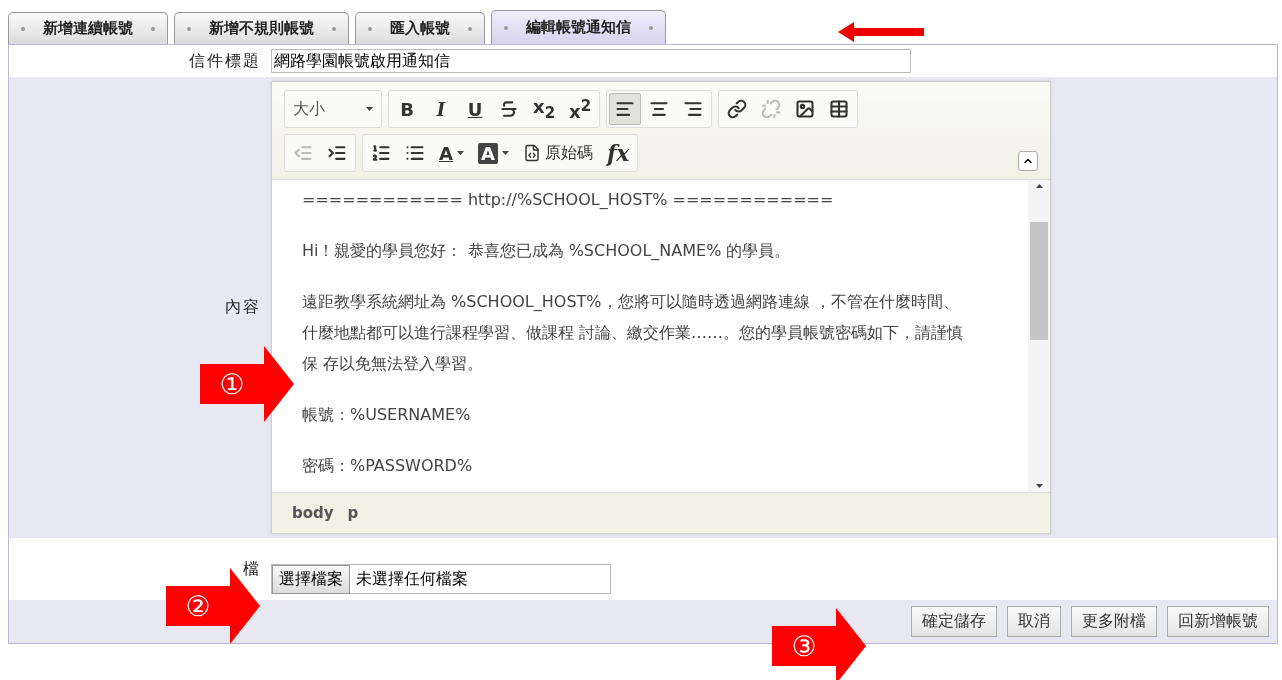 The height and width of the screenshot is (680, 1282). I want to click on paragraph: 遠距教學系統網址為 %SCHOOL_HOST%，您將可以隨時透過網路連線 ，不管在什麼時間、什麼地點都可以進行課程學習、做課程 討論、繳交作業……。您的學員帳號密碼如下，請謹慎保 存以免無法登入學習。, so click(633, 333).